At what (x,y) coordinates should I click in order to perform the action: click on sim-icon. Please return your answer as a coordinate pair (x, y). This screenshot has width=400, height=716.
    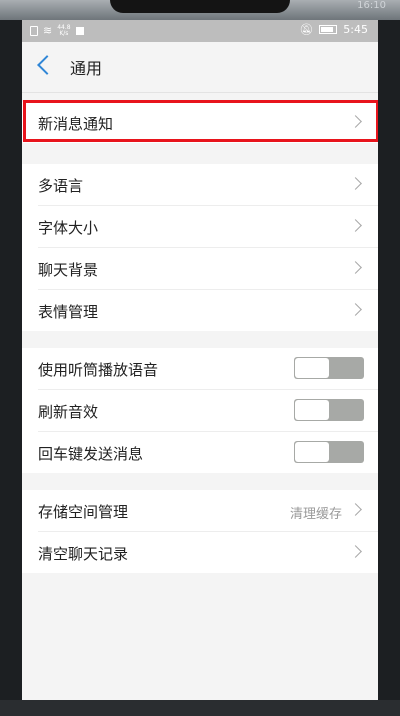
    Looking at the image, I should click on (34, 30).